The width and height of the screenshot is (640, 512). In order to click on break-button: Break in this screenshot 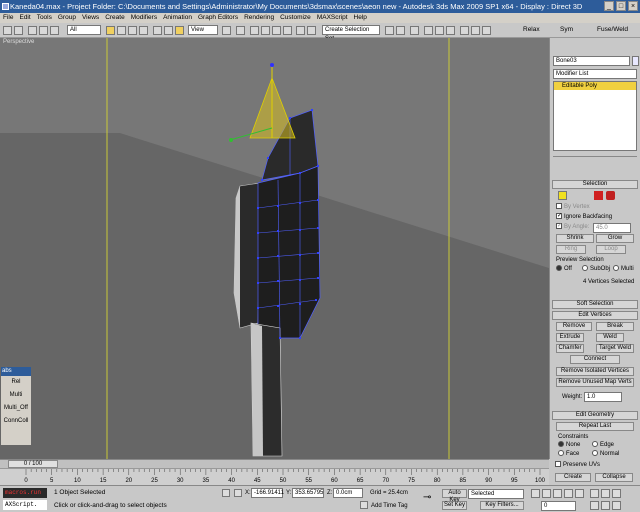, I will do `click(615, 326)`.